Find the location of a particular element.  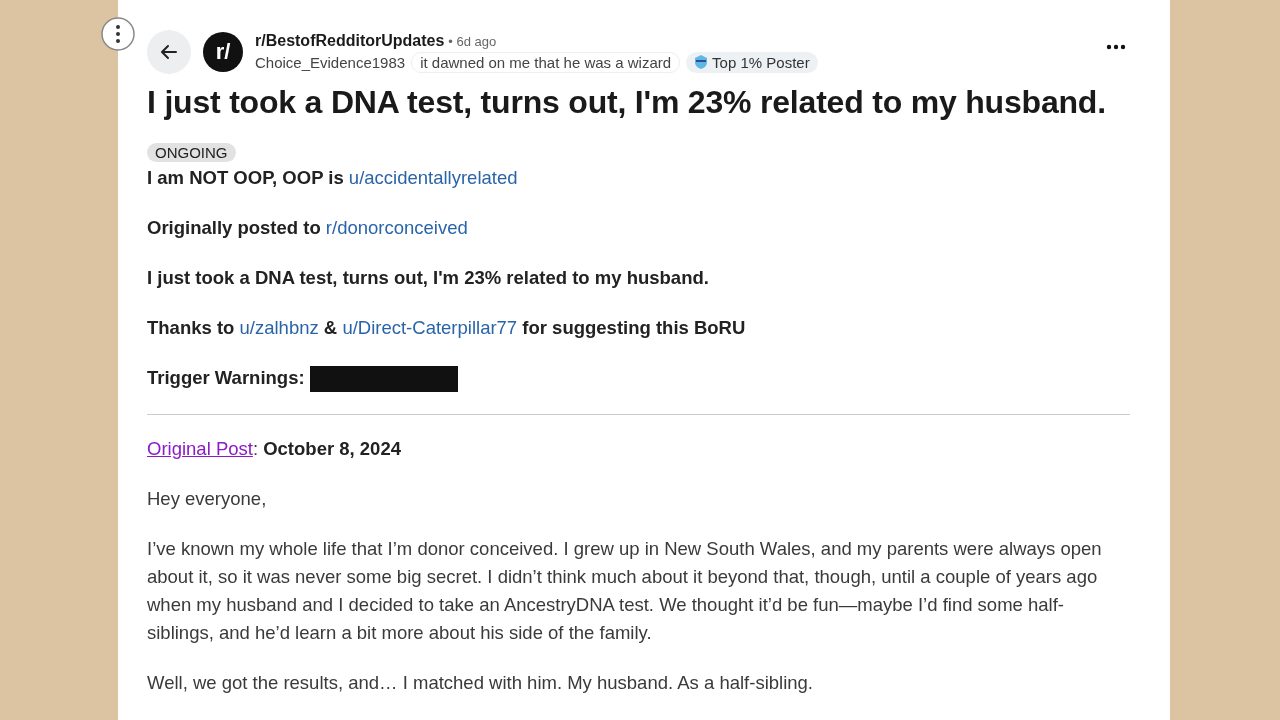

paragraph: I’ve known my whole life that I’m donor conceived. I grew up in New South Wales, and my parents were always open about it, so it was never some big secret. I didn’t think much about it beyond that, though, until a couple of years ago when my husband and I decided to take an AncestryDNA test. We thought it’d be fun—maybe I’d find some half-siblings, and he’d learn a bit more about his side of the family. is located at coordinates (625, 591).